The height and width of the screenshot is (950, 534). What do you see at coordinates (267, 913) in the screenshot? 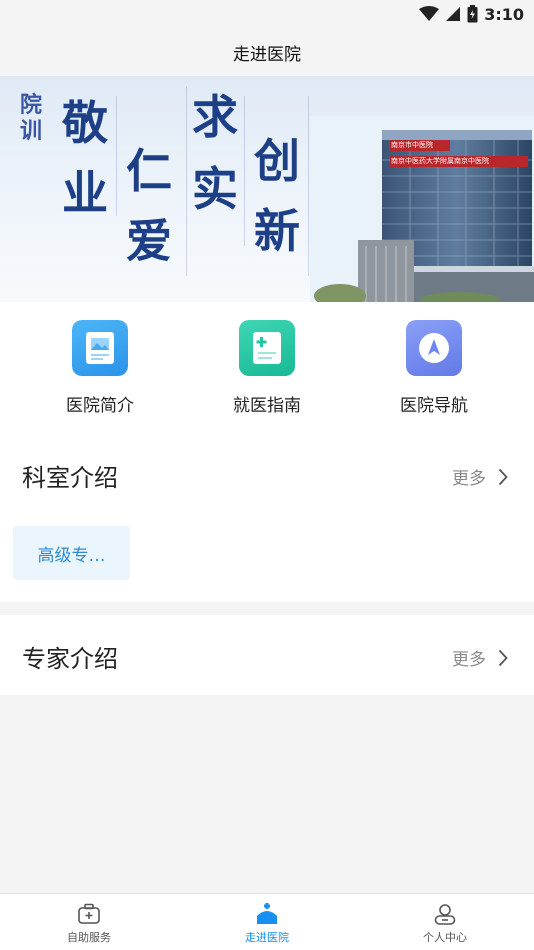
I see `hospital-icon` at bounding box center [267, 913].